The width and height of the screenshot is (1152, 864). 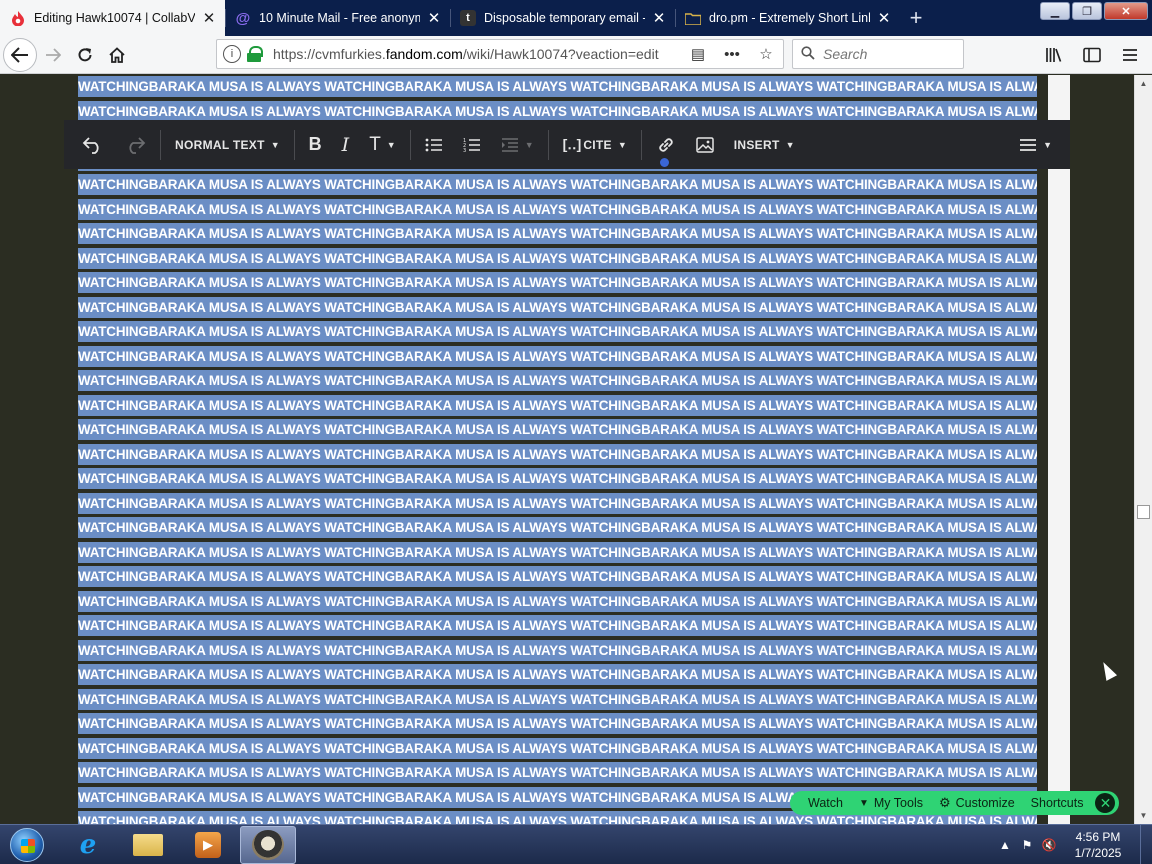 What do you see at coordinates (208, 845) in the screenshot?
I see `taskbar-media-player: ▶` at bounding box center [208, 845].